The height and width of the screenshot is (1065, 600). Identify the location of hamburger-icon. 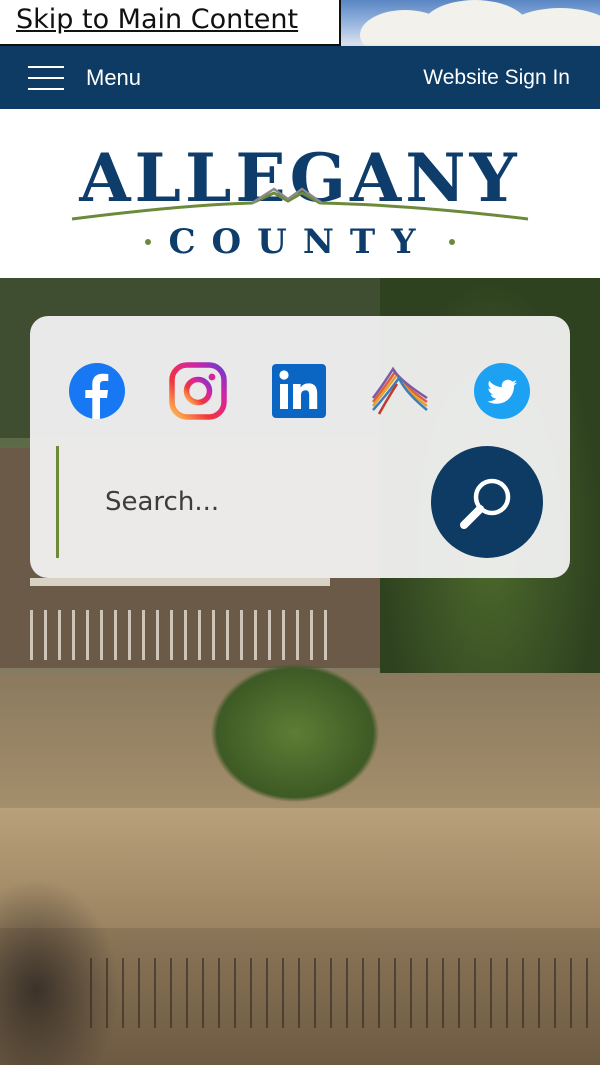
(46, 77).